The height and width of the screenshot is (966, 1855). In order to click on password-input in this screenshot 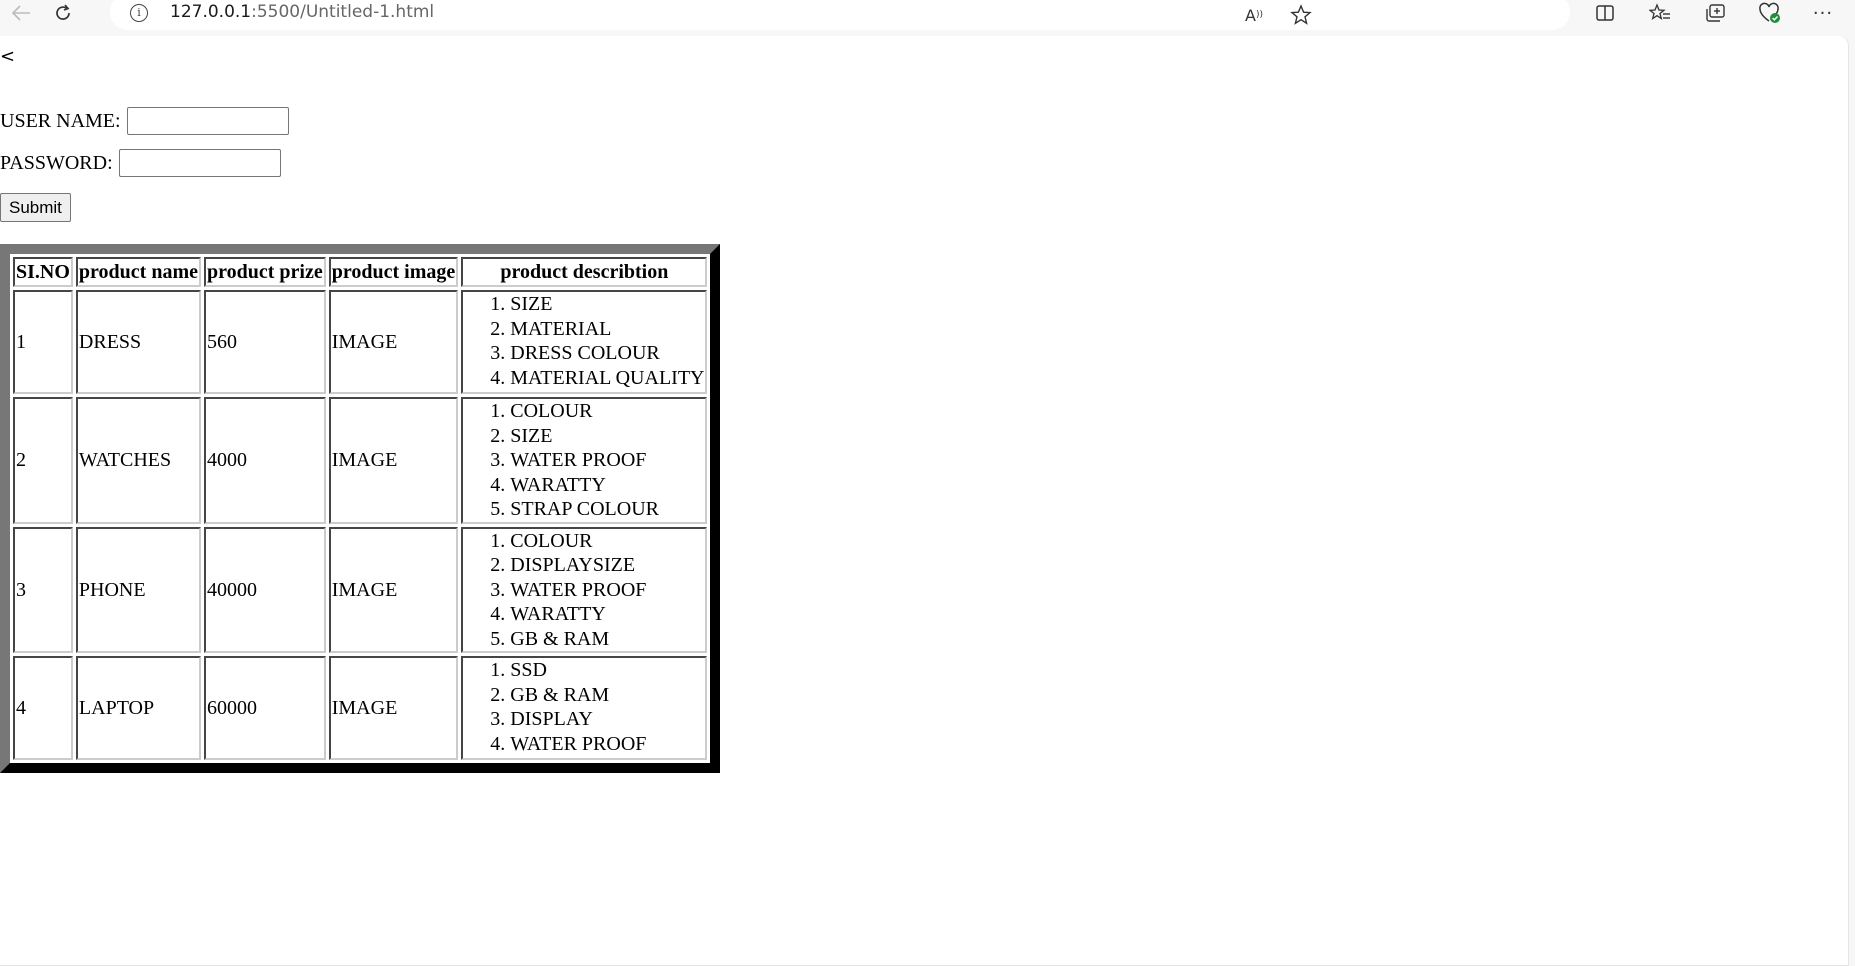, I will do `click(199, 163)`.